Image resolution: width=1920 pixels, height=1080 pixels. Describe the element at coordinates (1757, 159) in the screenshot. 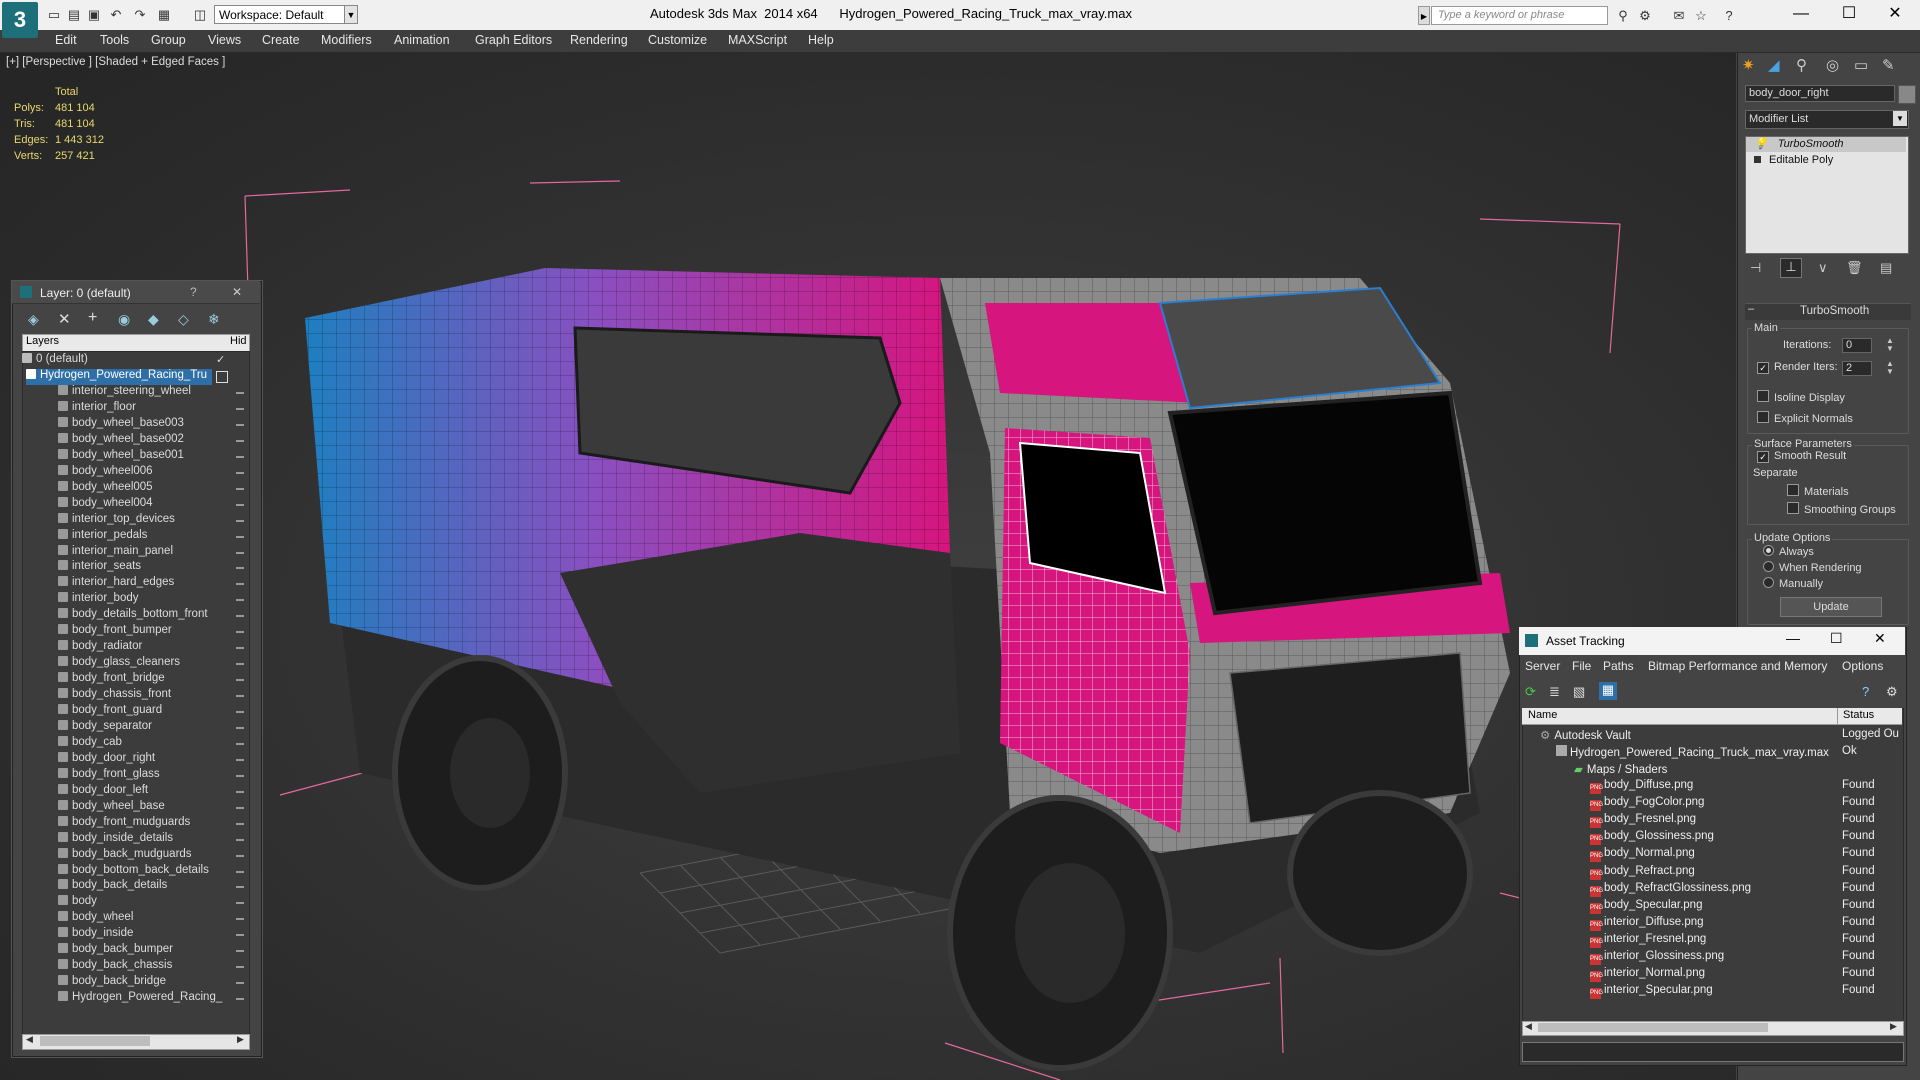

I see `expand-icon` at that location.